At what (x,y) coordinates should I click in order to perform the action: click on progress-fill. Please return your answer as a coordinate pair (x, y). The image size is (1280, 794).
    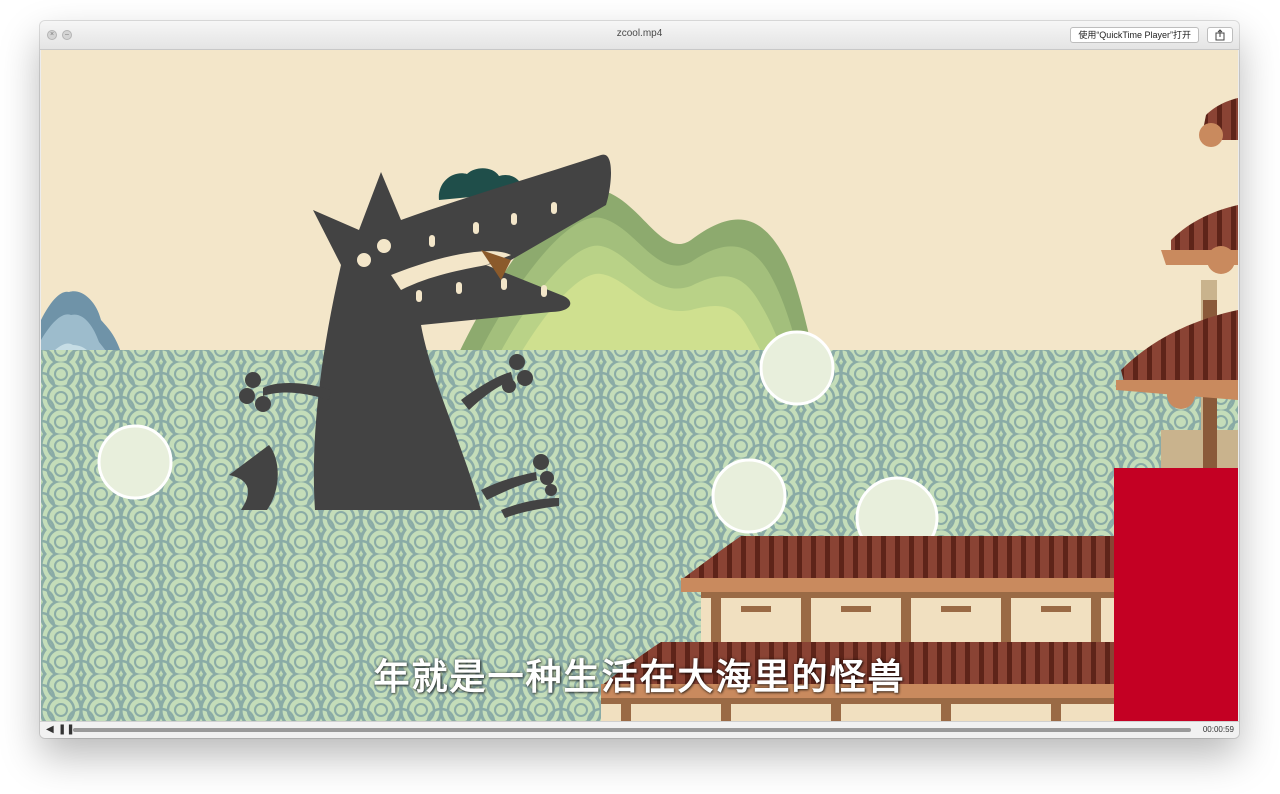
    Looking at the image, I should click on (632, 730).